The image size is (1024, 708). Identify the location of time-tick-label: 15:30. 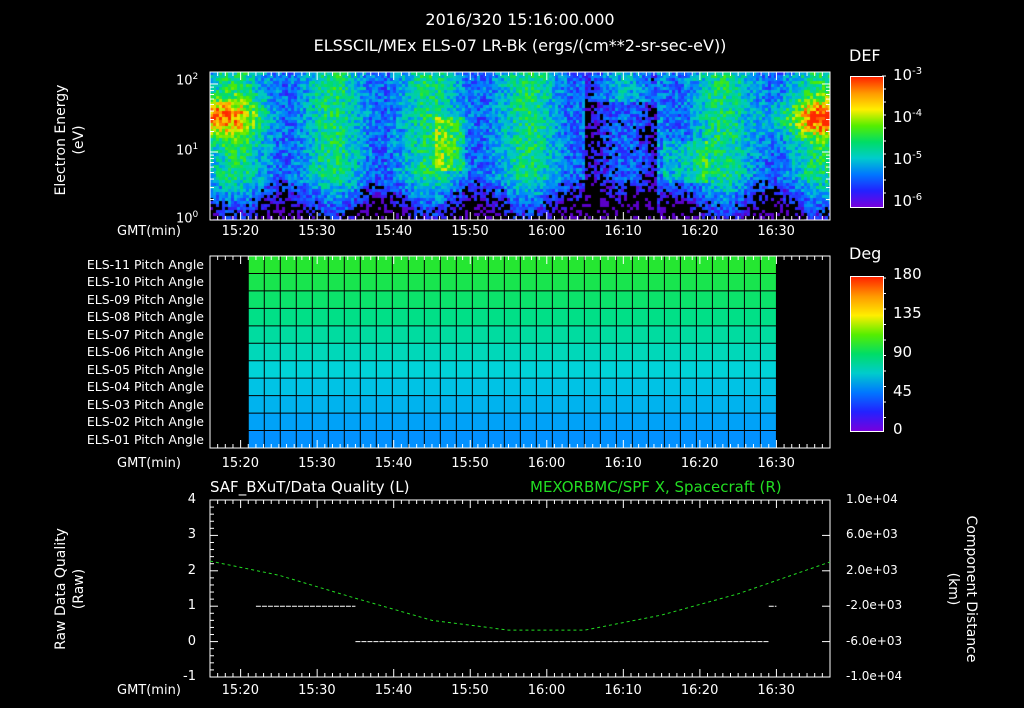
(317, 690).